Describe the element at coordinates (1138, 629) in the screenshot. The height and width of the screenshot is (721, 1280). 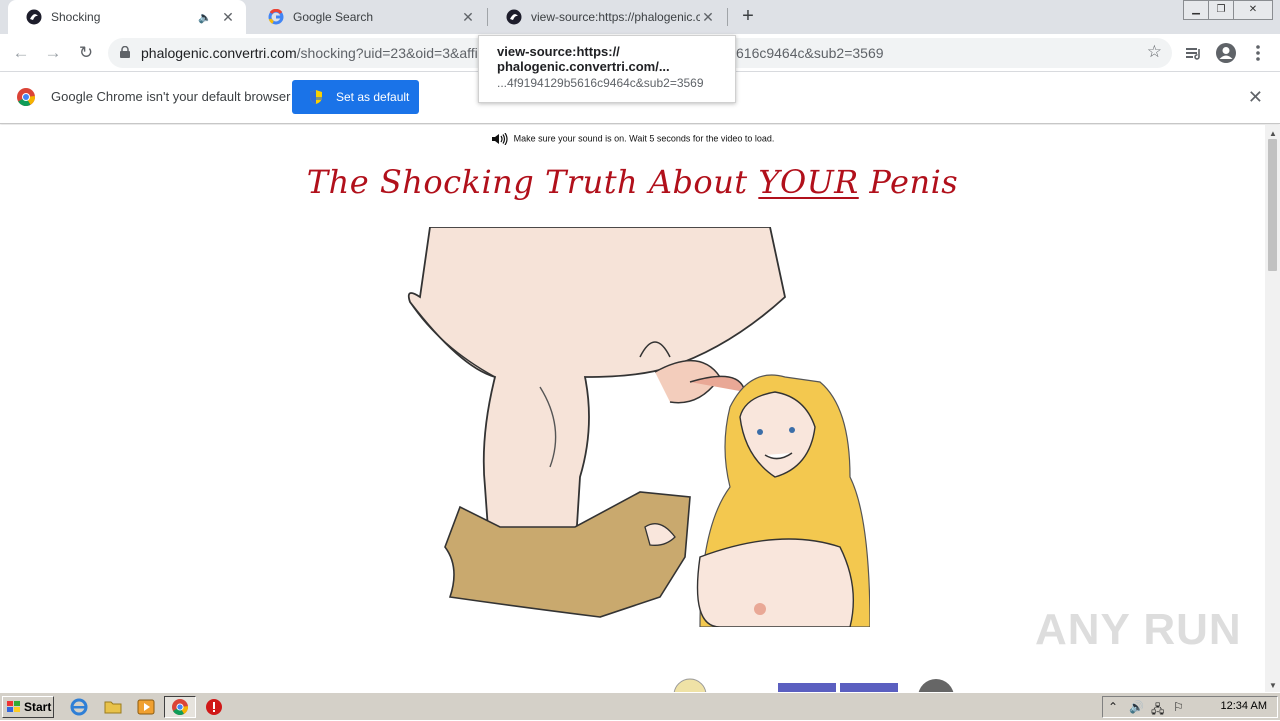
I see `anyrun-watermark: ANY RUN` at that location.